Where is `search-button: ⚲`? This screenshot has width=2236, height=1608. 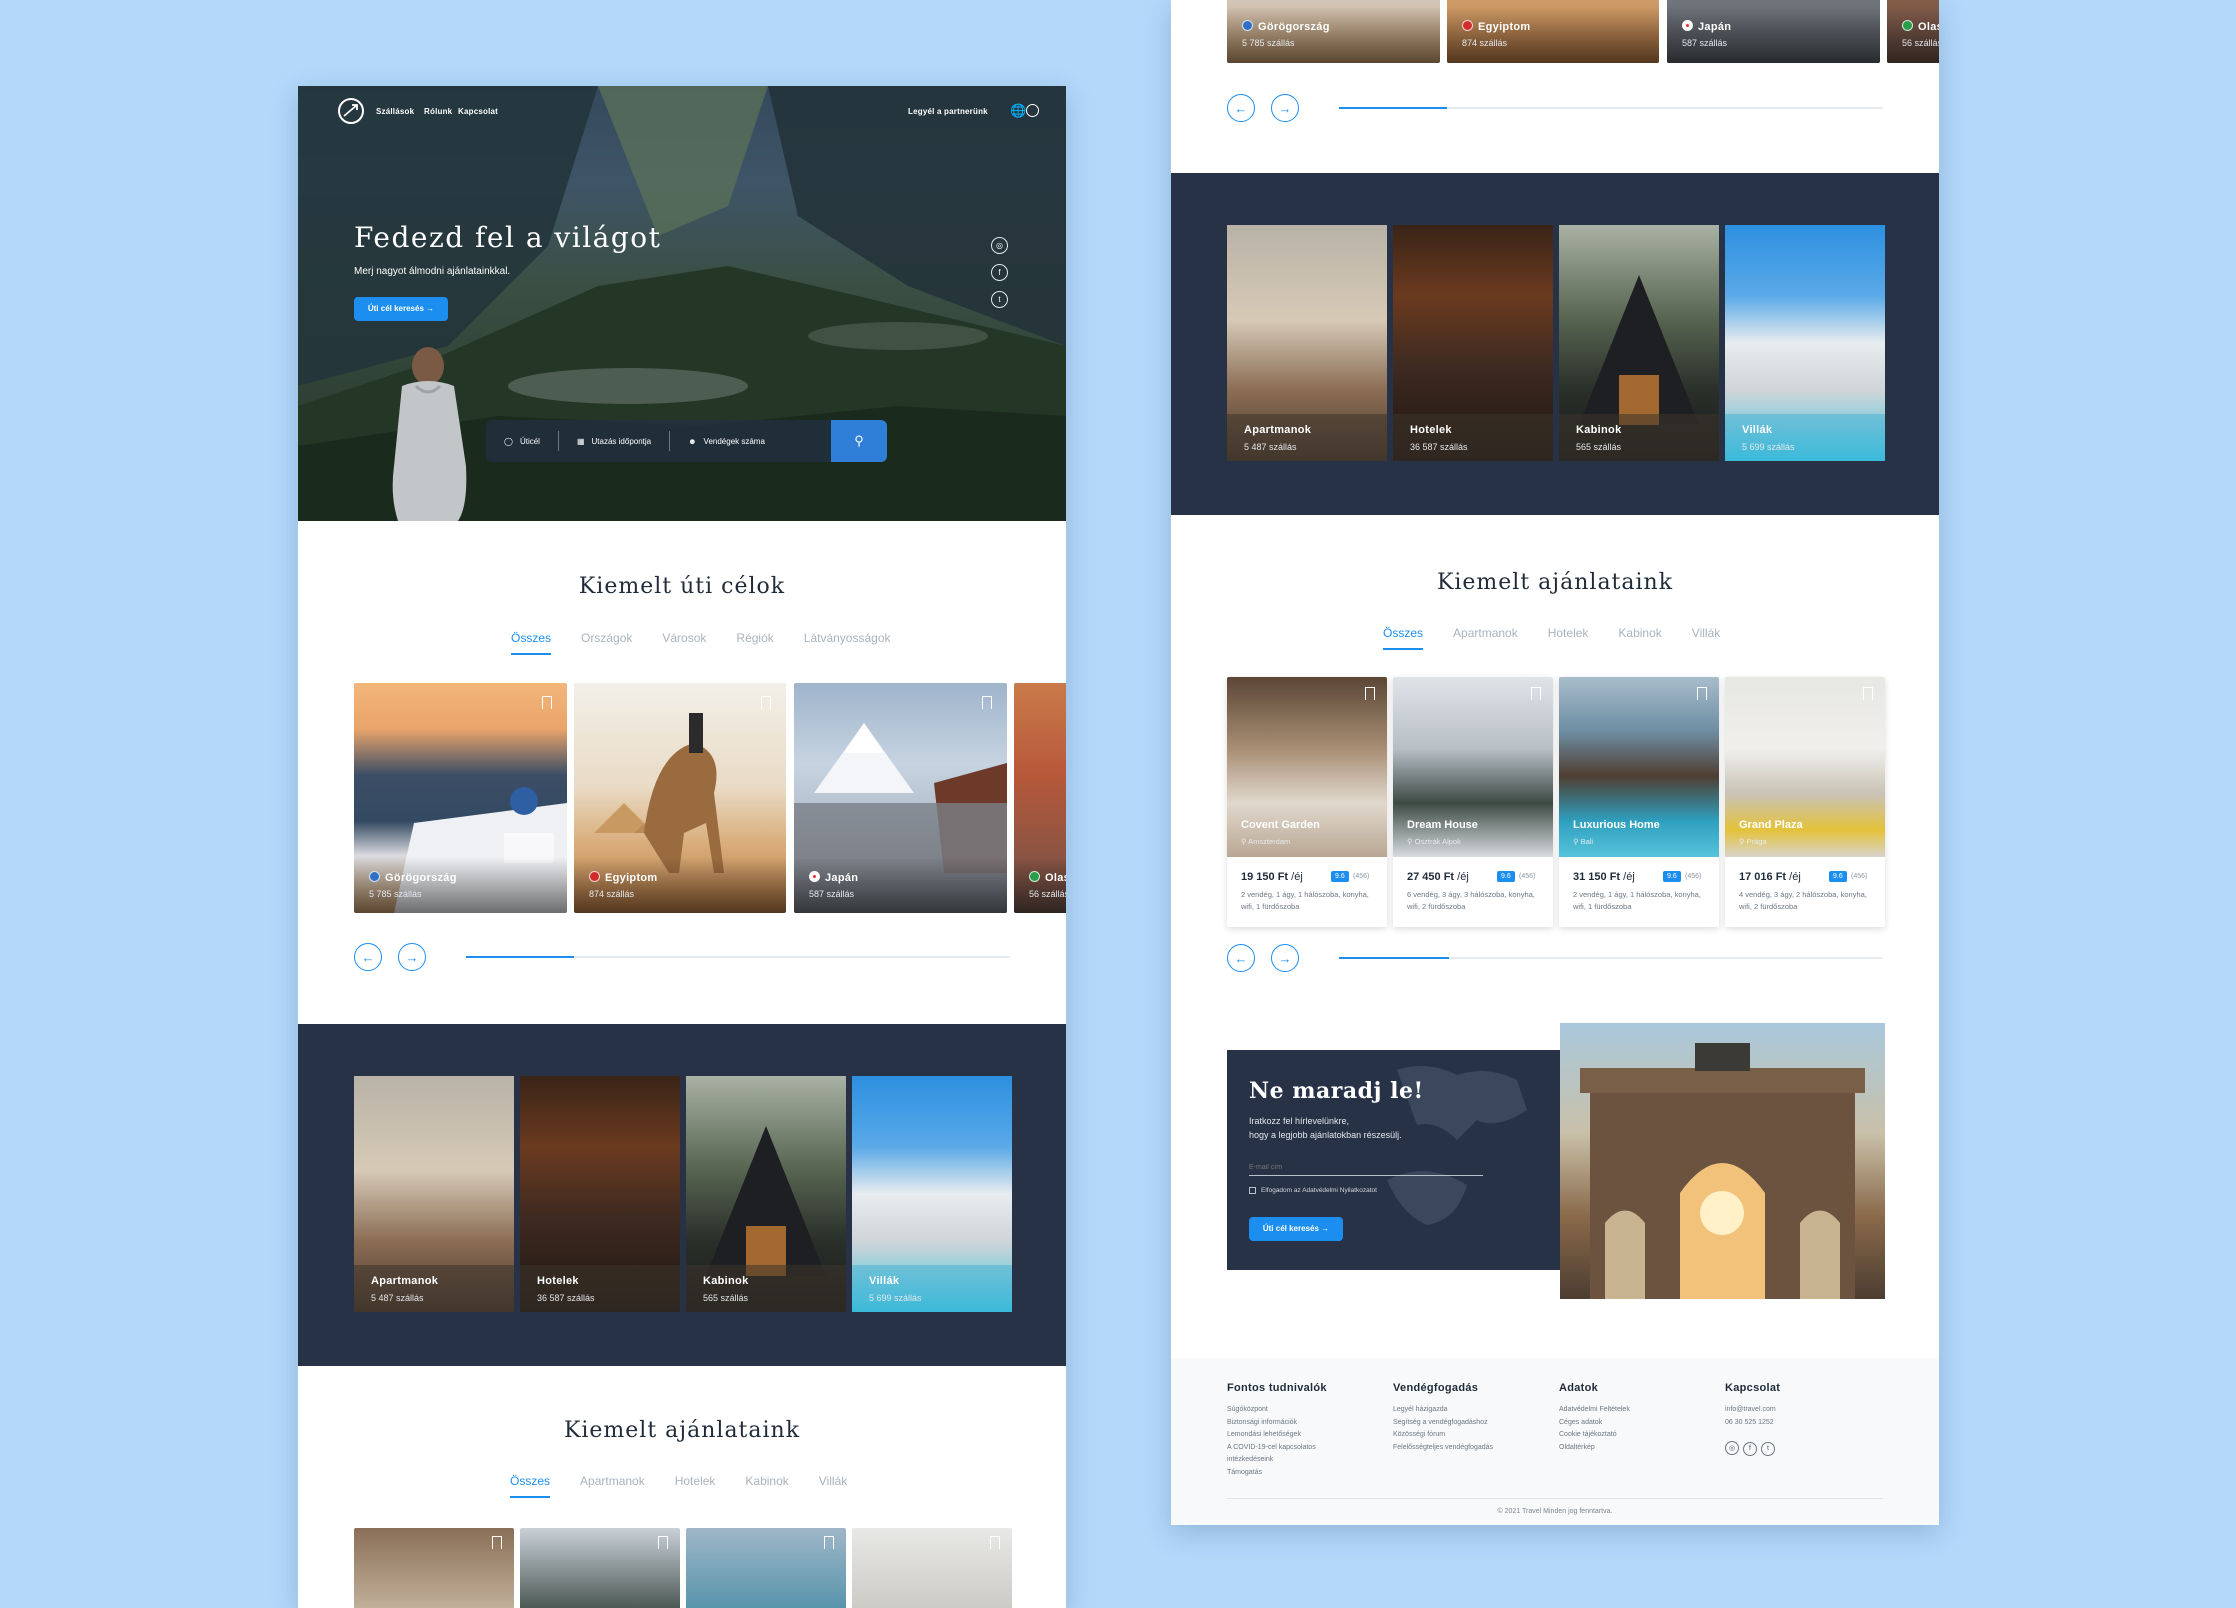
search-button: ⚲ is located at coordinates (859, 441).